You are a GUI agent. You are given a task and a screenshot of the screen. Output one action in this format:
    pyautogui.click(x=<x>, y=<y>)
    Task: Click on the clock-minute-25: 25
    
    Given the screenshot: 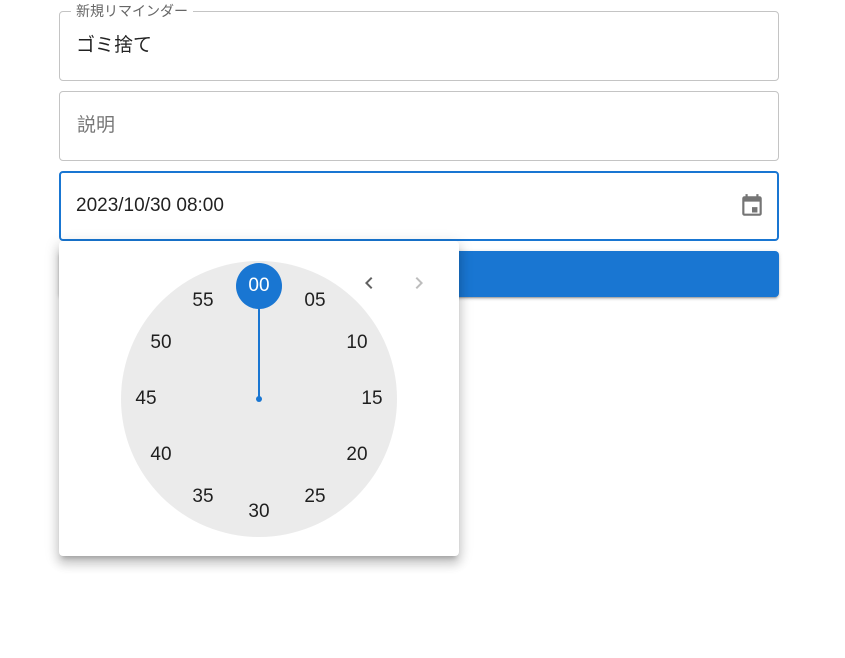 What is the action you would take?
    pyautogui.click(x=315, y=497)
    